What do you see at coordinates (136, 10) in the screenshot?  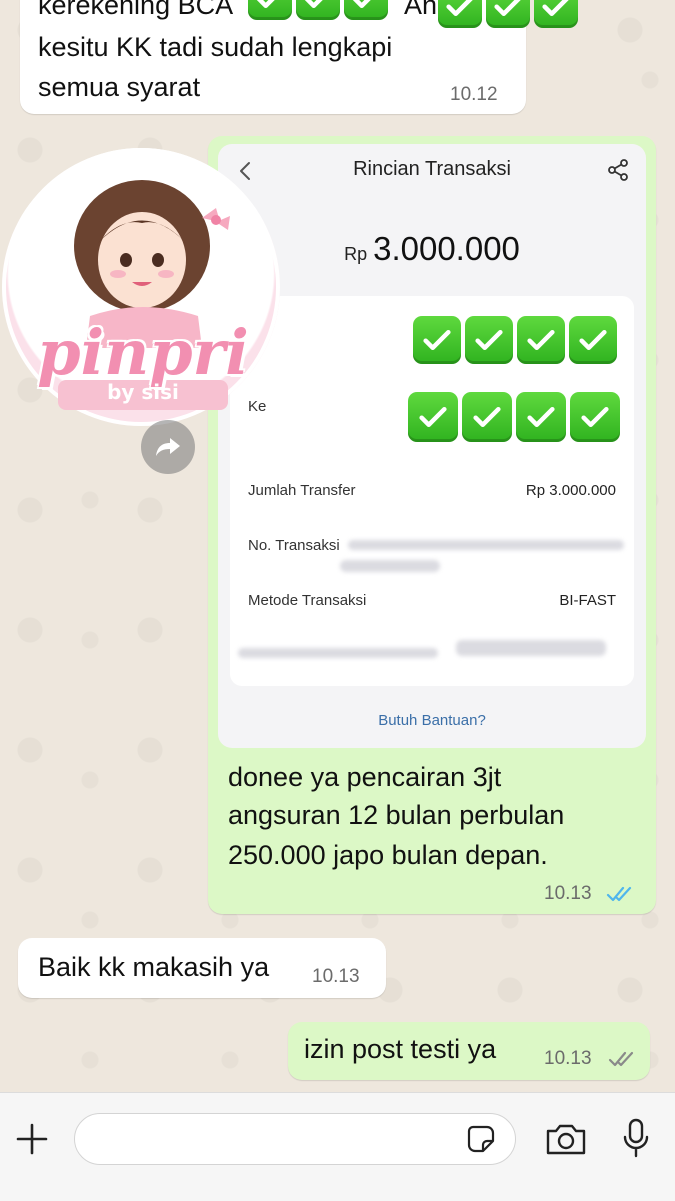 I see `message-line: kerekening BCA` at bounding box center [136, 10].